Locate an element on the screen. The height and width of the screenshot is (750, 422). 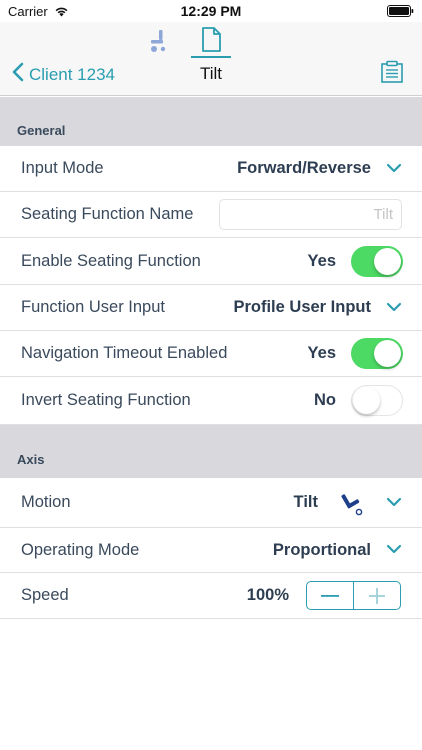
speed-row: Speed 100% is located at coordinates (211, 596).